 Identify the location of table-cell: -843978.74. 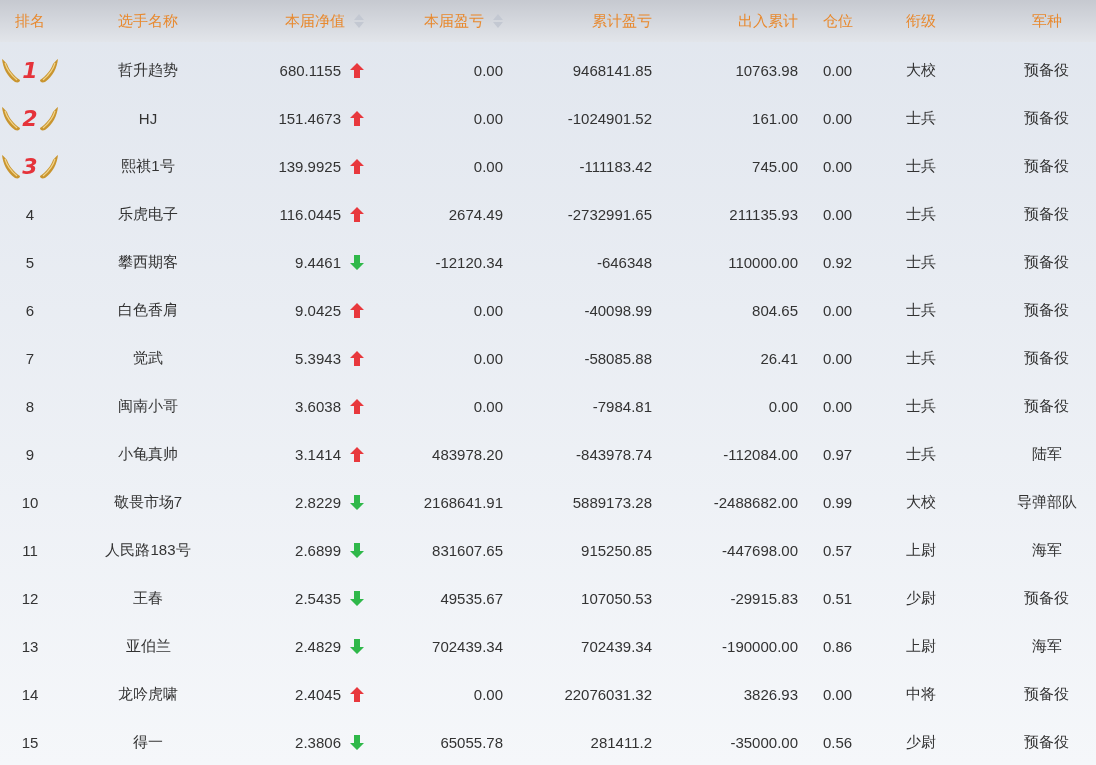
(614, 454).